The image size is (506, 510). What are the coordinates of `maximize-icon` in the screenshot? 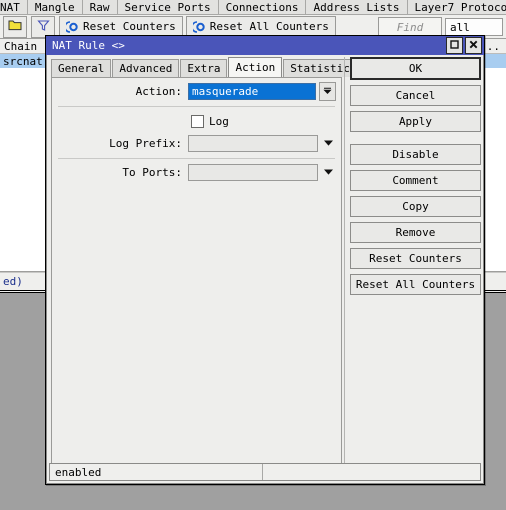 It's located at (454, 45).